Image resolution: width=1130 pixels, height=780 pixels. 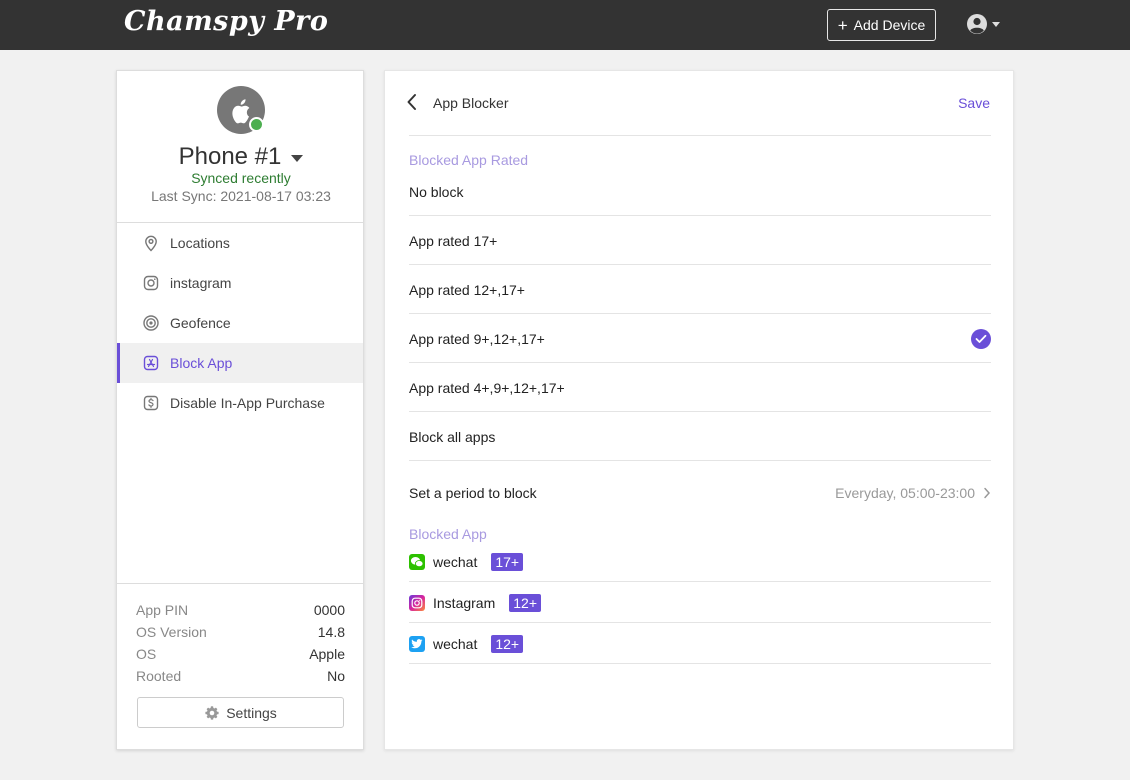 I want to click on settings-label: Settings, so click(x=251, y=712).